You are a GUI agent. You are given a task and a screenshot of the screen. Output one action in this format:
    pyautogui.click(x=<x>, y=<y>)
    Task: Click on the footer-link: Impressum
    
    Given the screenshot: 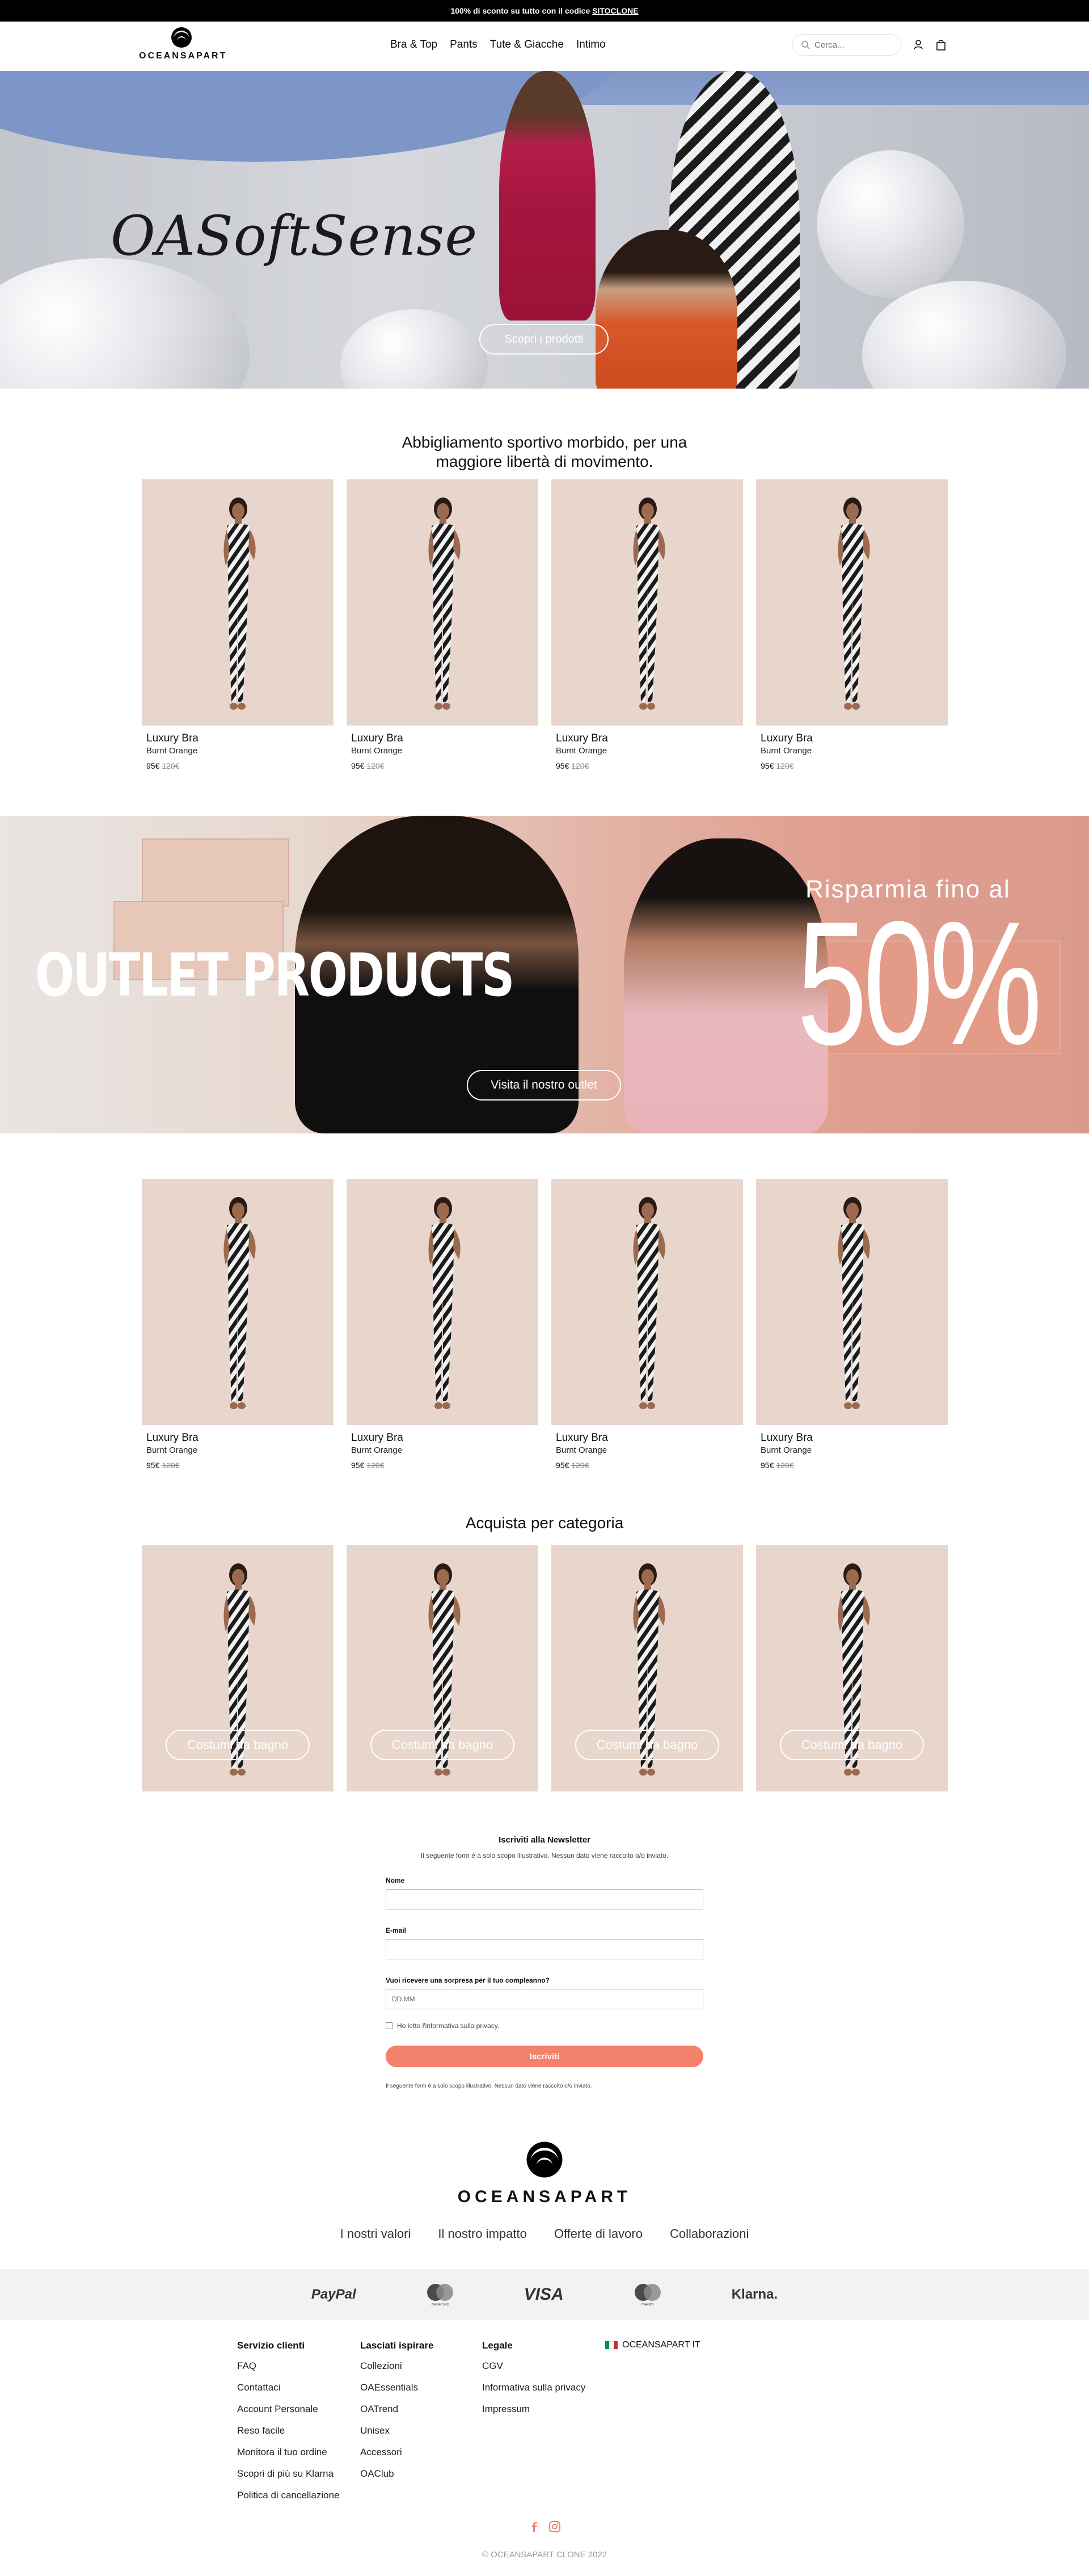 What is the action you would take?
    pyautogui.click(x=533, y=2409)
    